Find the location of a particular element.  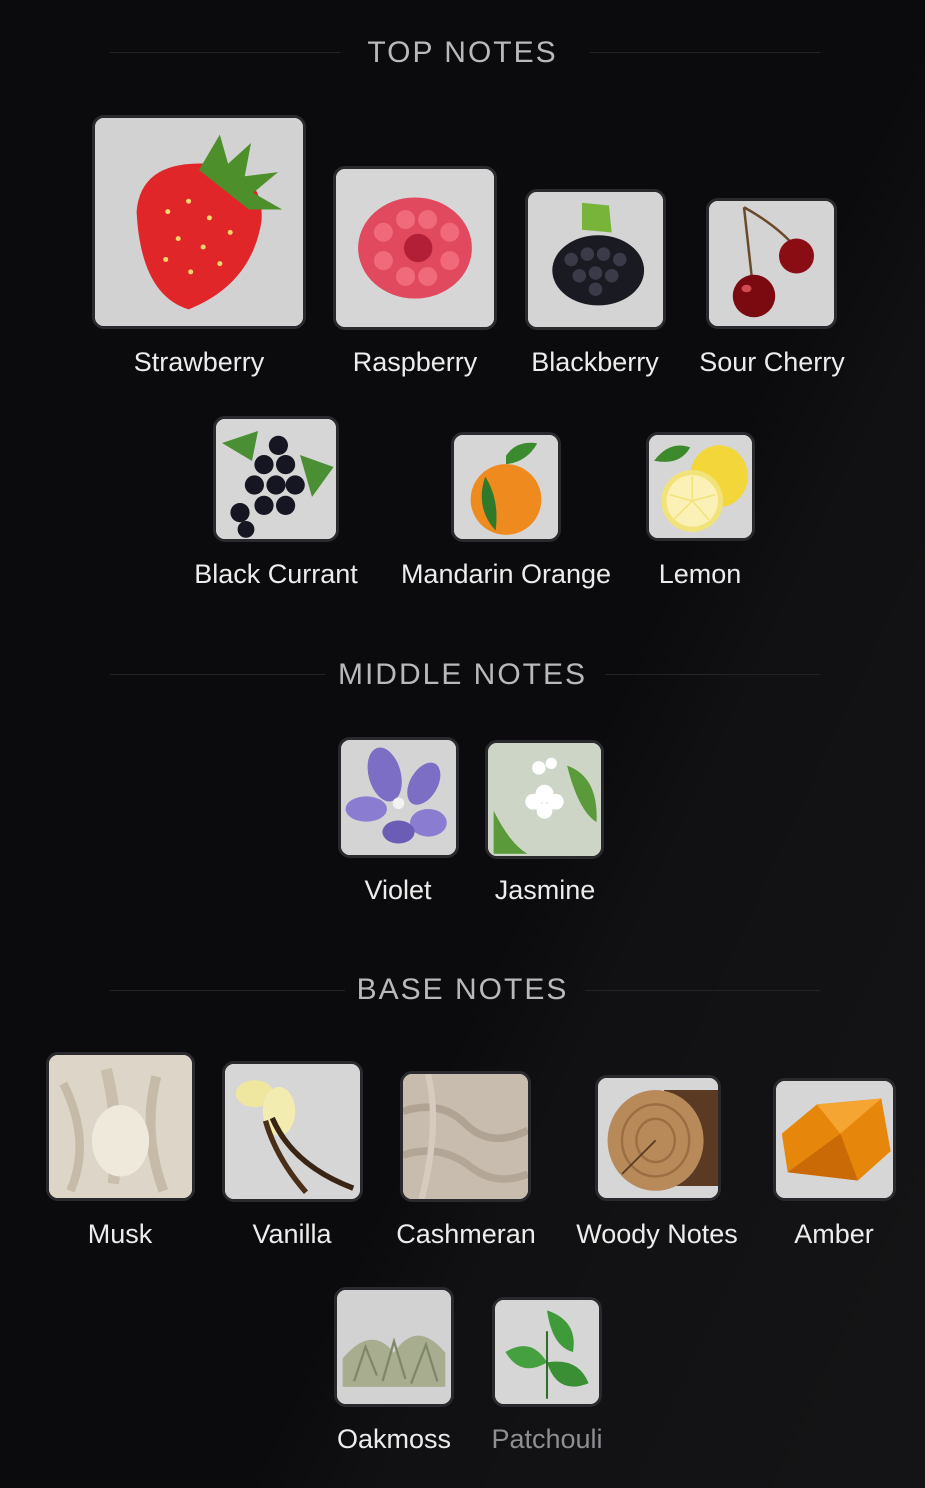

note-label: Jasmine is located at coordinates (545, 890).